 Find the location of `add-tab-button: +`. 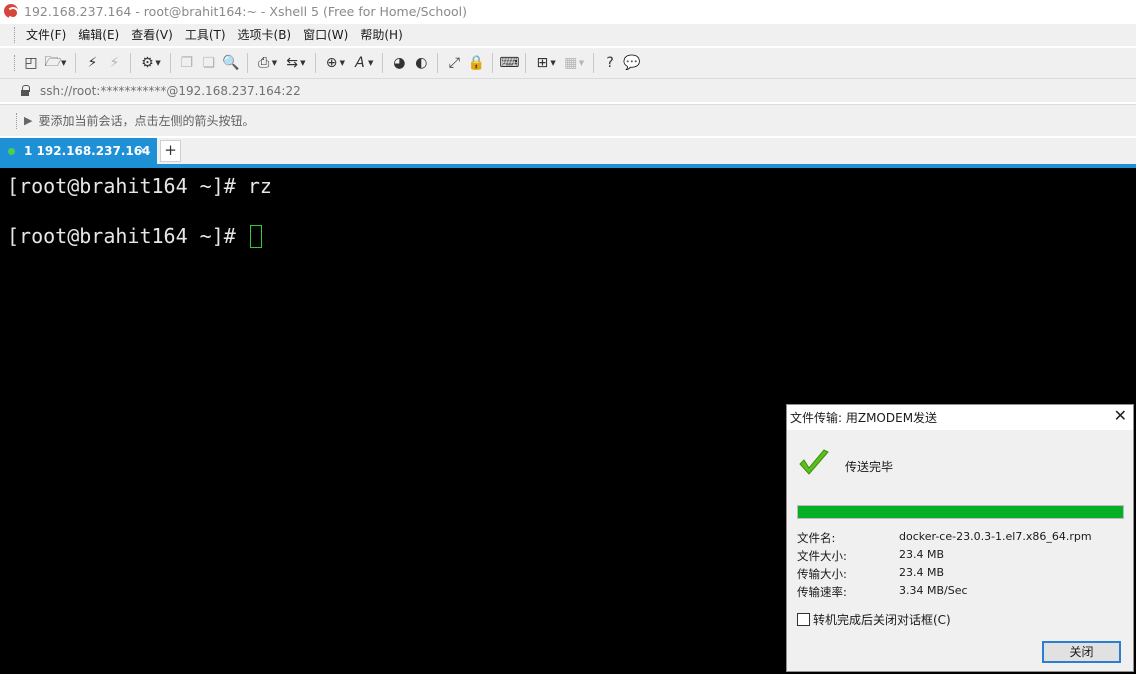

add-tab-button: + is located at coordinates (170, 151).